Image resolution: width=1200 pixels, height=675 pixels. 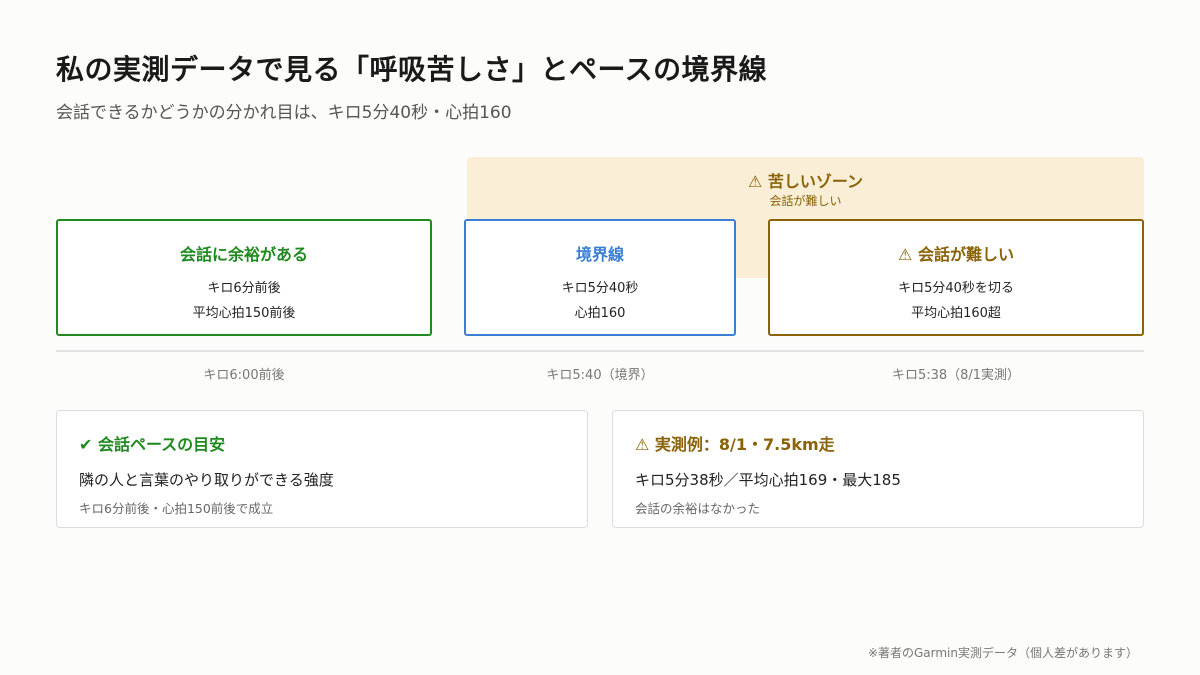 I want to click on page-subtitle: 会話できるかどうかの分かれ目は、キロ5分40秒・心拍160, so click(x=284, y=113).